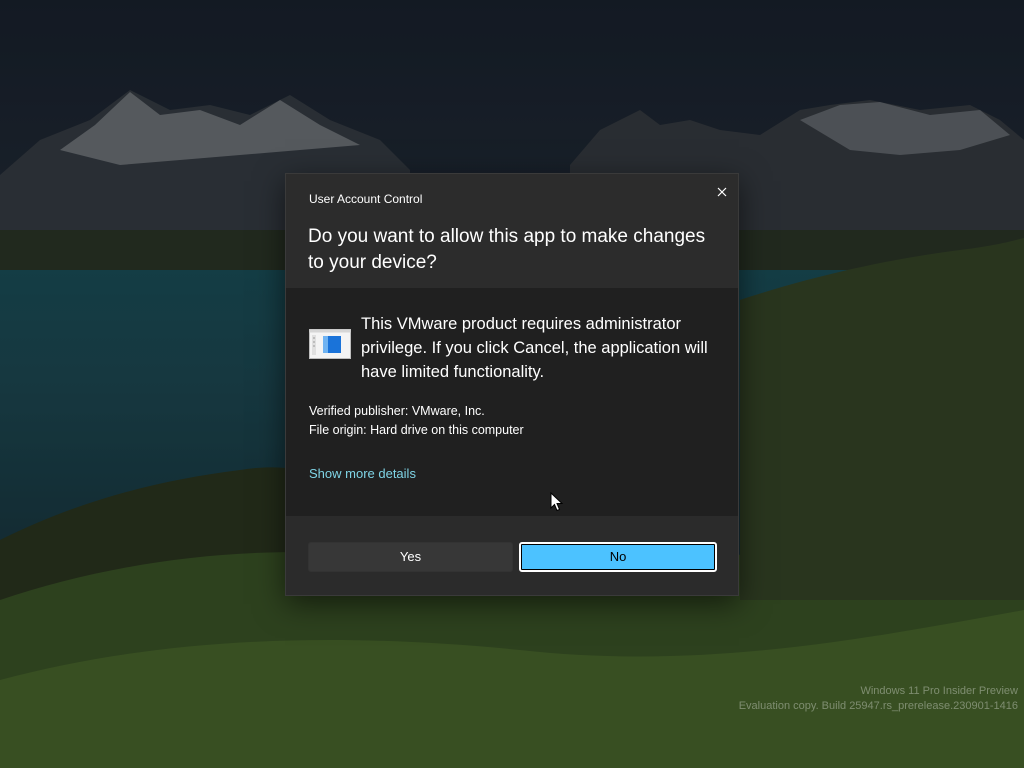 This screenshot has width=1024, height=768. What do you see at coordinates (557, 501) in the screenshot?
I see `mouse-cursor-icon` at bounding box center [557, 501].